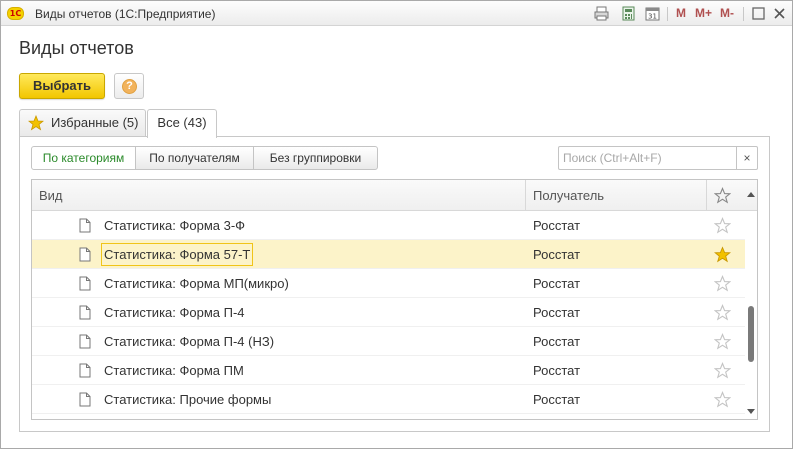 Image resolution: width=793 pixels, height=449 pixels. Describe the element at coordinates (751, 334) in the screenshot. I see `scrollbar-thumb` at that location.